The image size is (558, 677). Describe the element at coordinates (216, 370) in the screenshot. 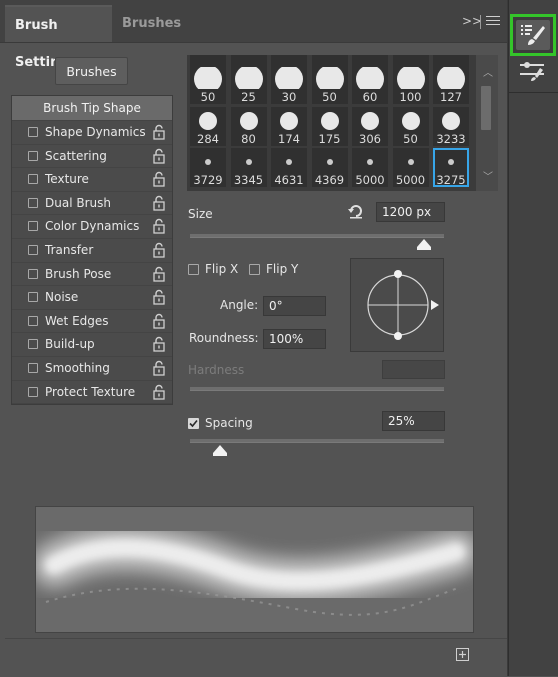

I see `hardness-label: Hardness` at that location.